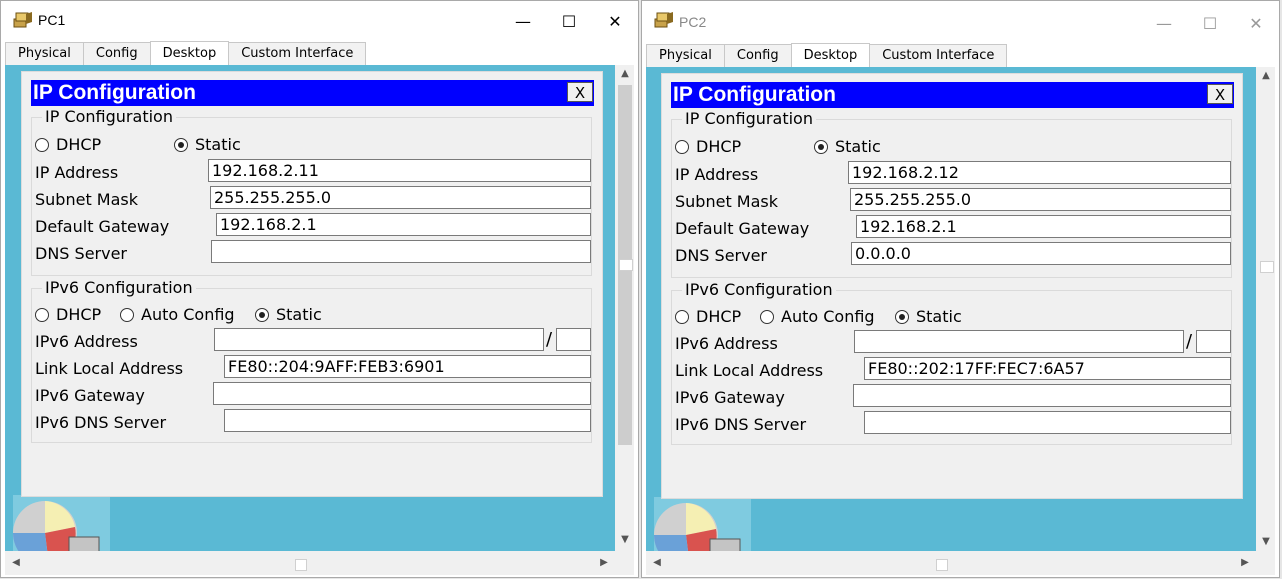 This screenshot has width=1282, height=579. Describe the element at coordinates (1047, 368) in the screenshot. I see `link-local-address-input: FE80::202:17FF:FEC7:6A57` at that location.